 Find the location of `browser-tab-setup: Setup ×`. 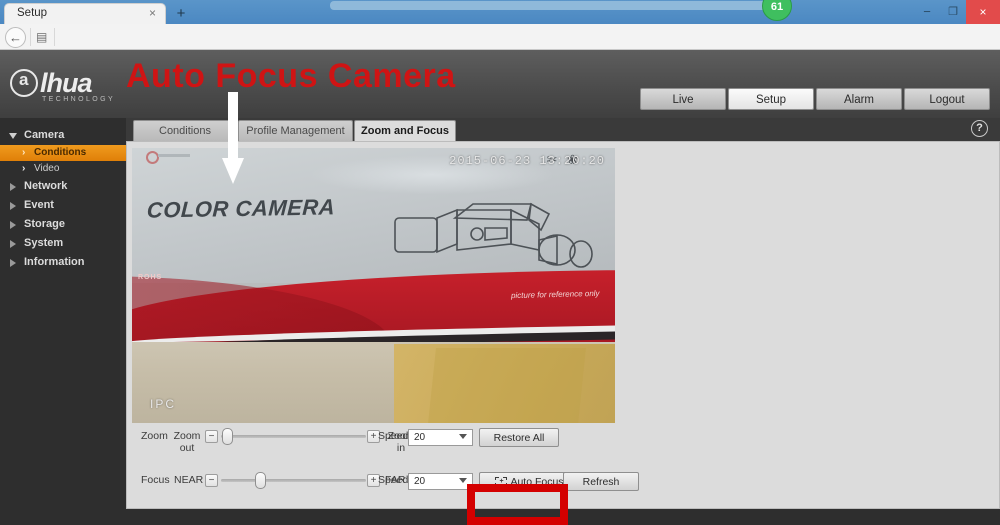

browser-tab-setup: Setup × is located at coordinates (85, 13).